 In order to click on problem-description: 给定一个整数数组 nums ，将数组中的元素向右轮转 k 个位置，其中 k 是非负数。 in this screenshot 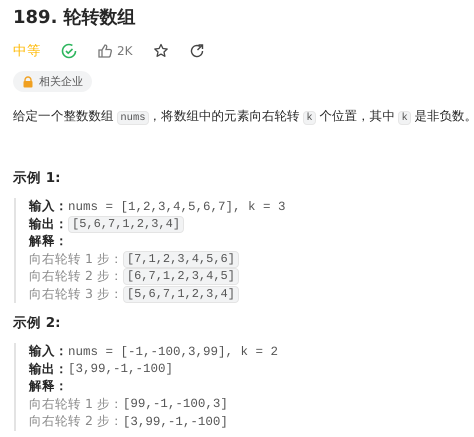, I will do `click(243, 117)`.